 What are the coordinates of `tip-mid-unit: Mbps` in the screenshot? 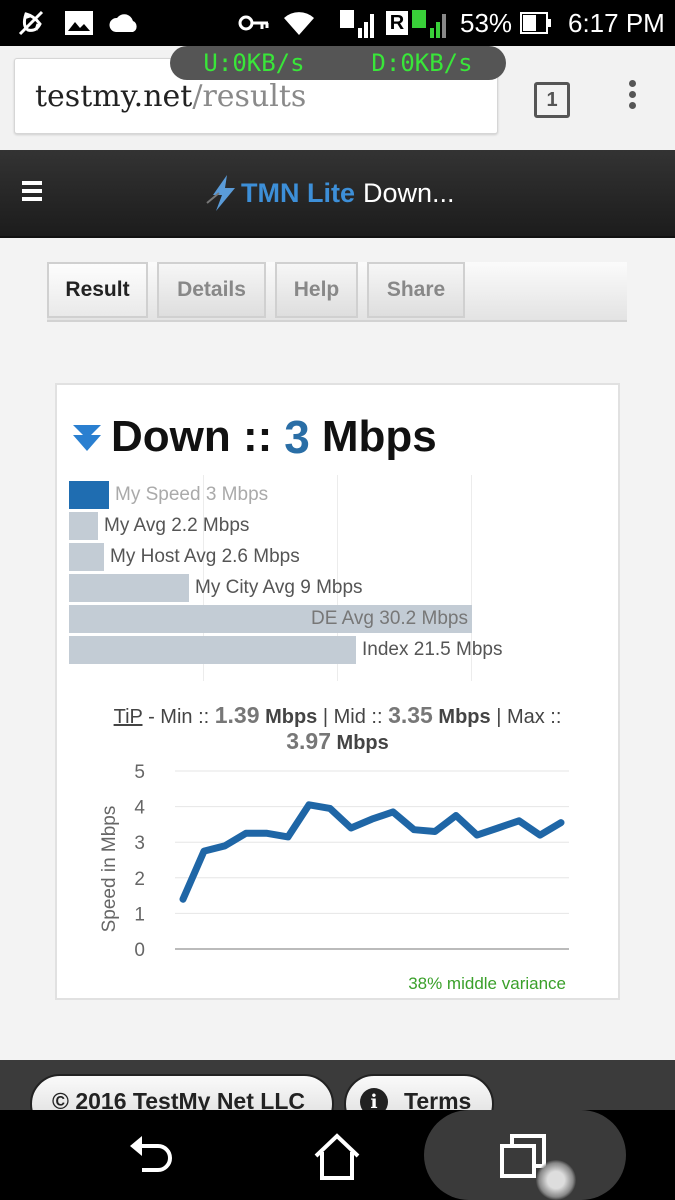 It's located at (464, 717).